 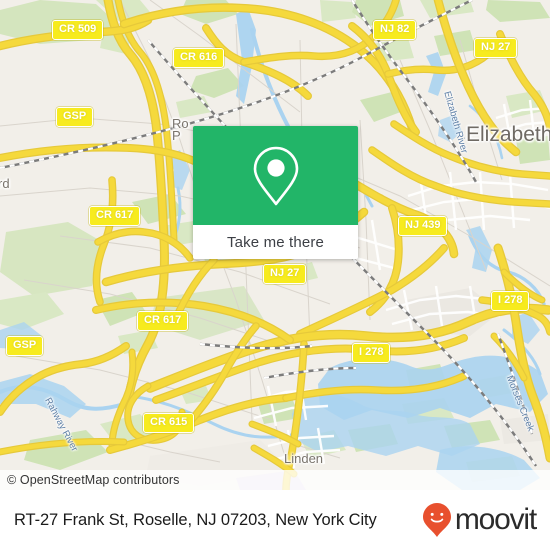 I want to click on shield-nj-27-mid: NJ 27, so click(x=285, y=274).